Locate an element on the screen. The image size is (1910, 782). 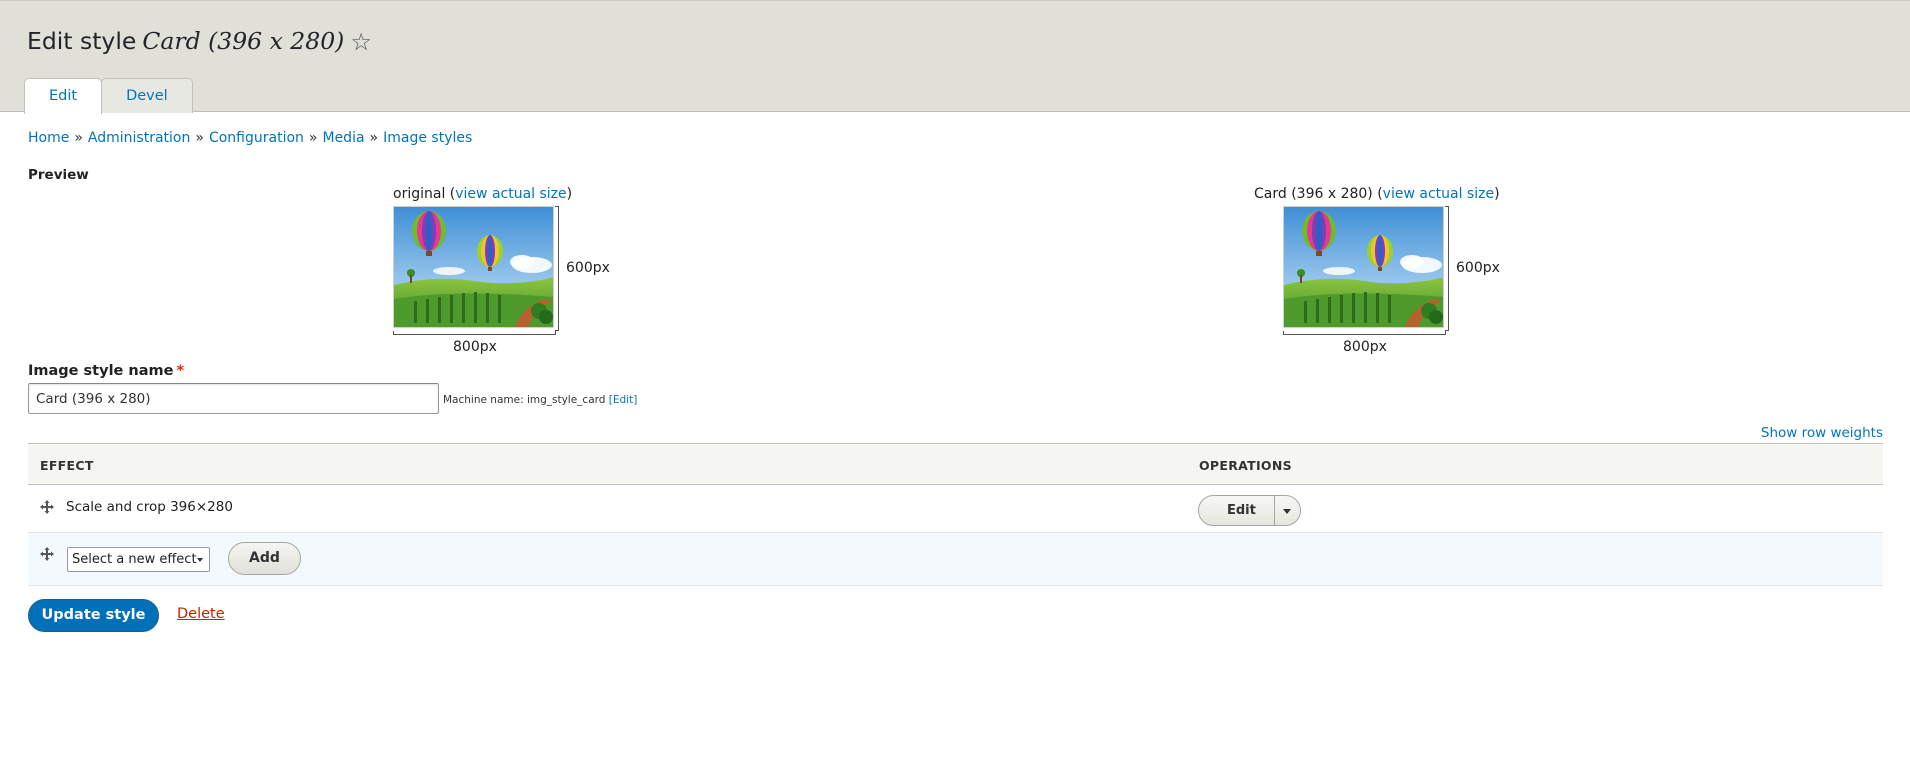
operations-dropbutton: Edit is located at coordinates (1249, 510).